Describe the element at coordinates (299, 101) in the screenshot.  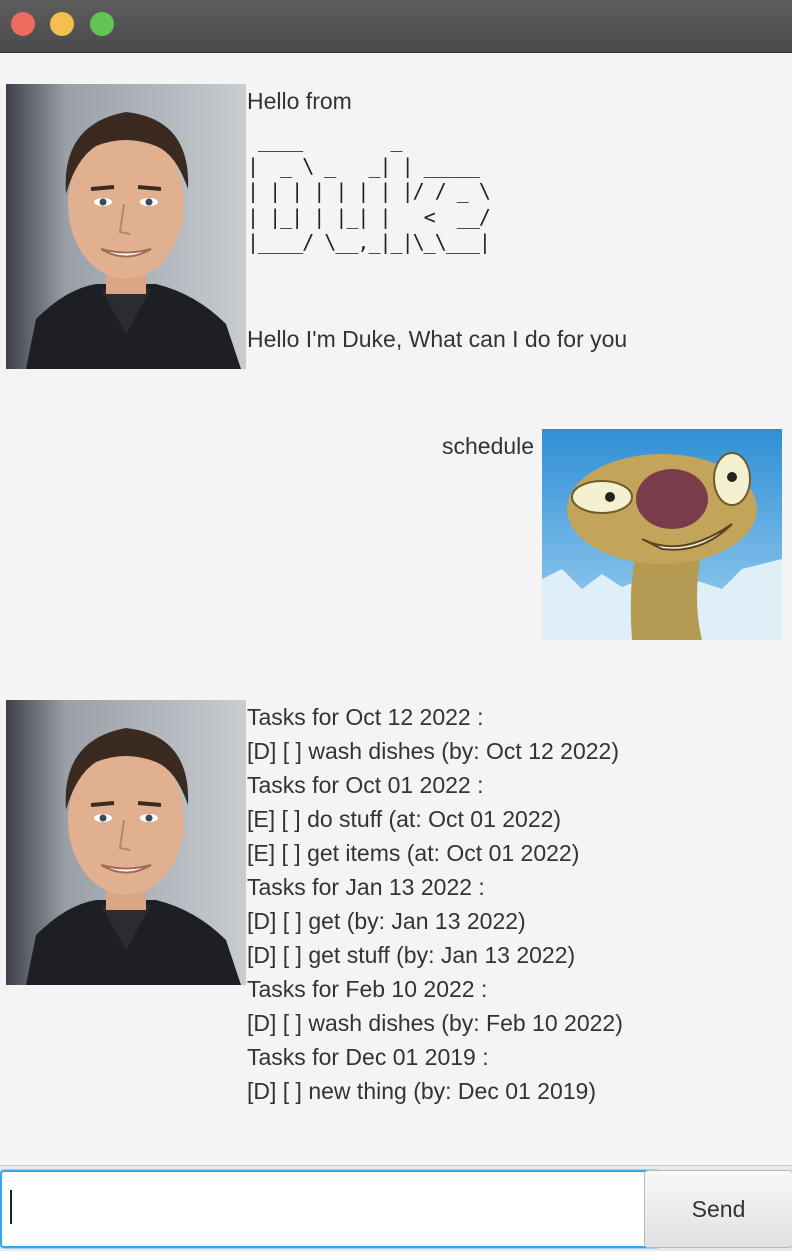
I see `duke-greeting-text: Hello from` at that location.